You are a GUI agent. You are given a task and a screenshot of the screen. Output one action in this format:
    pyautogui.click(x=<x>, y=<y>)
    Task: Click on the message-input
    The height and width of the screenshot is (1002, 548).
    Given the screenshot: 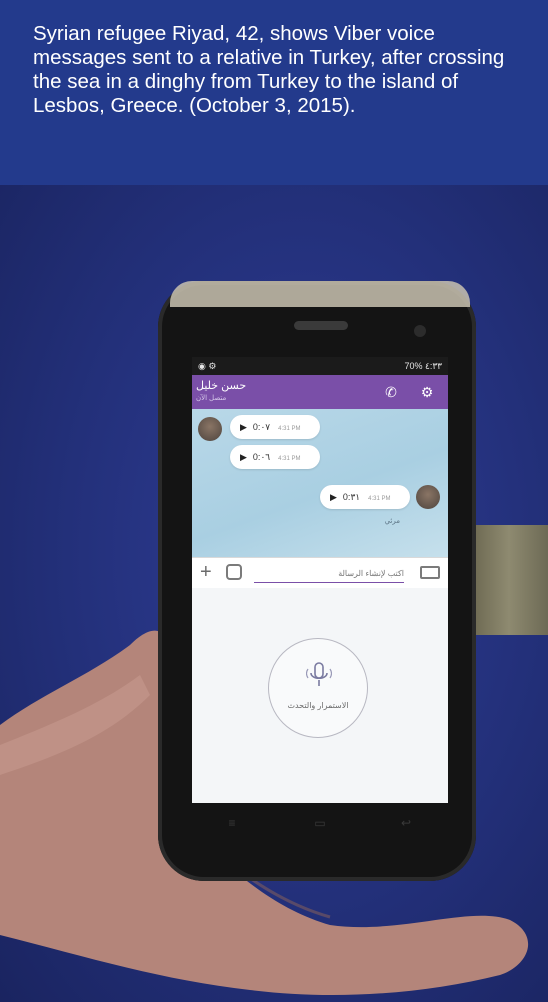 What is the action you would take?
    pyautogui.click(x=329, y=573)
    